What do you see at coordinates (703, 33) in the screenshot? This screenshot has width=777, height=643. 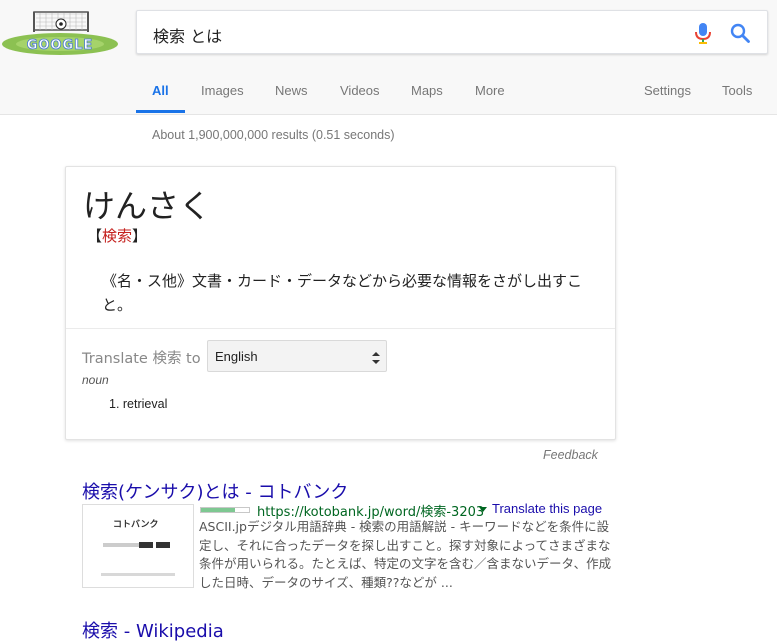 I see `microphone-icon` at bounding box center [703, 33].